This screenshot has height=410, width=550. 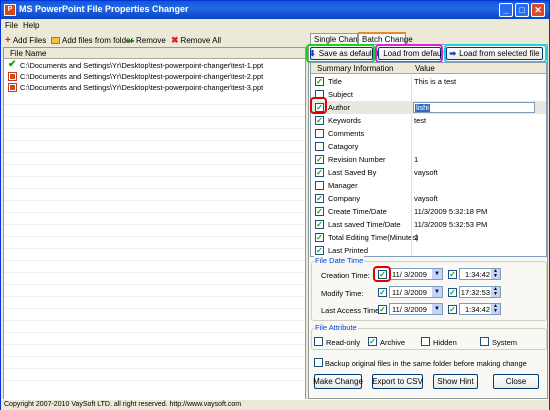 I want to click on grid-row: ✓ Last Saved By vaysoft, so click(x=428, y=172).